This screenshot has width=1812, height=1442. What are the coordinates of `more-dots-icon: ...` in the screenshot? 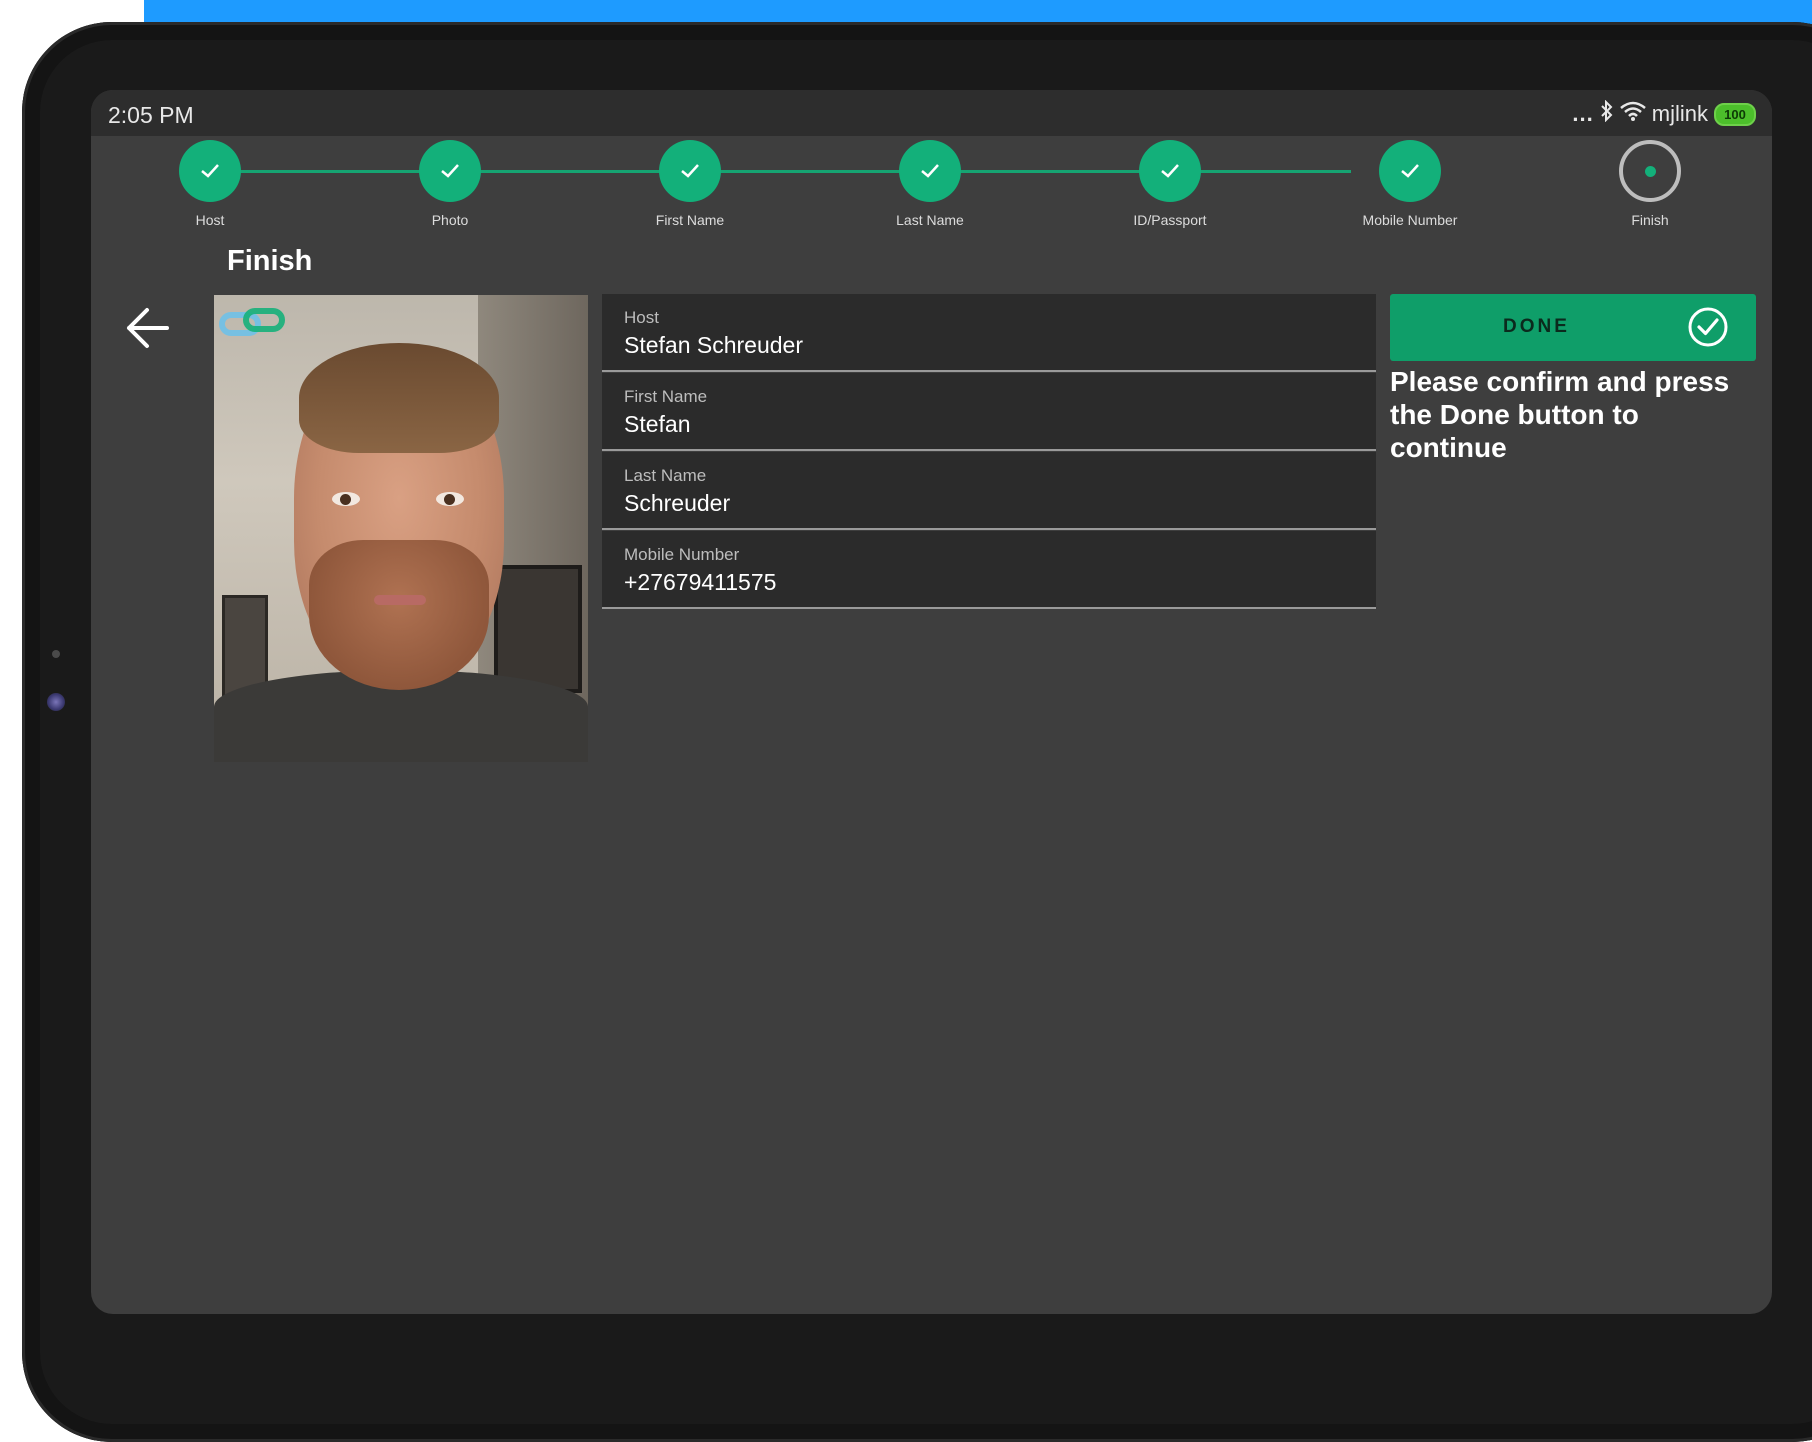 It's located at (1583, 113).